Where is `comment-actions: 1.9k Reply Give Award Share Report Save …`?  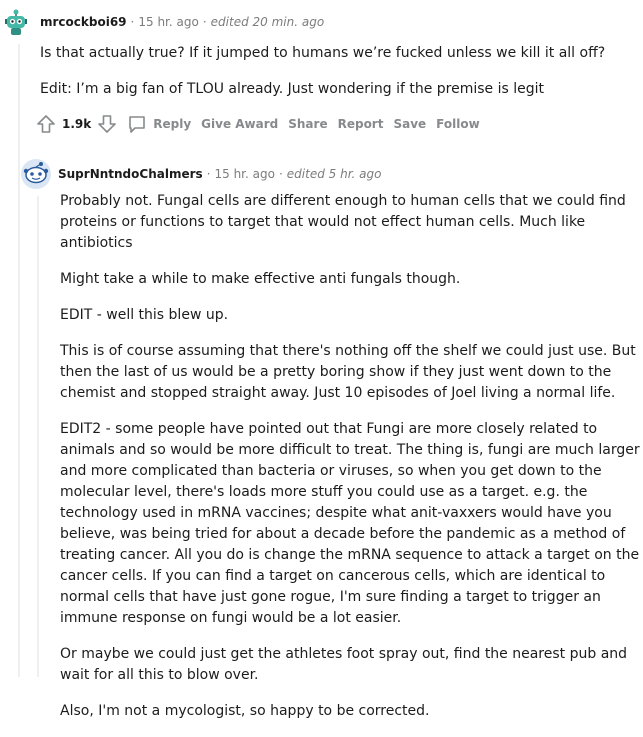 comment-actions: 1.9k Reply Give Award Share Report Save … is located at coordinates (258, 124).